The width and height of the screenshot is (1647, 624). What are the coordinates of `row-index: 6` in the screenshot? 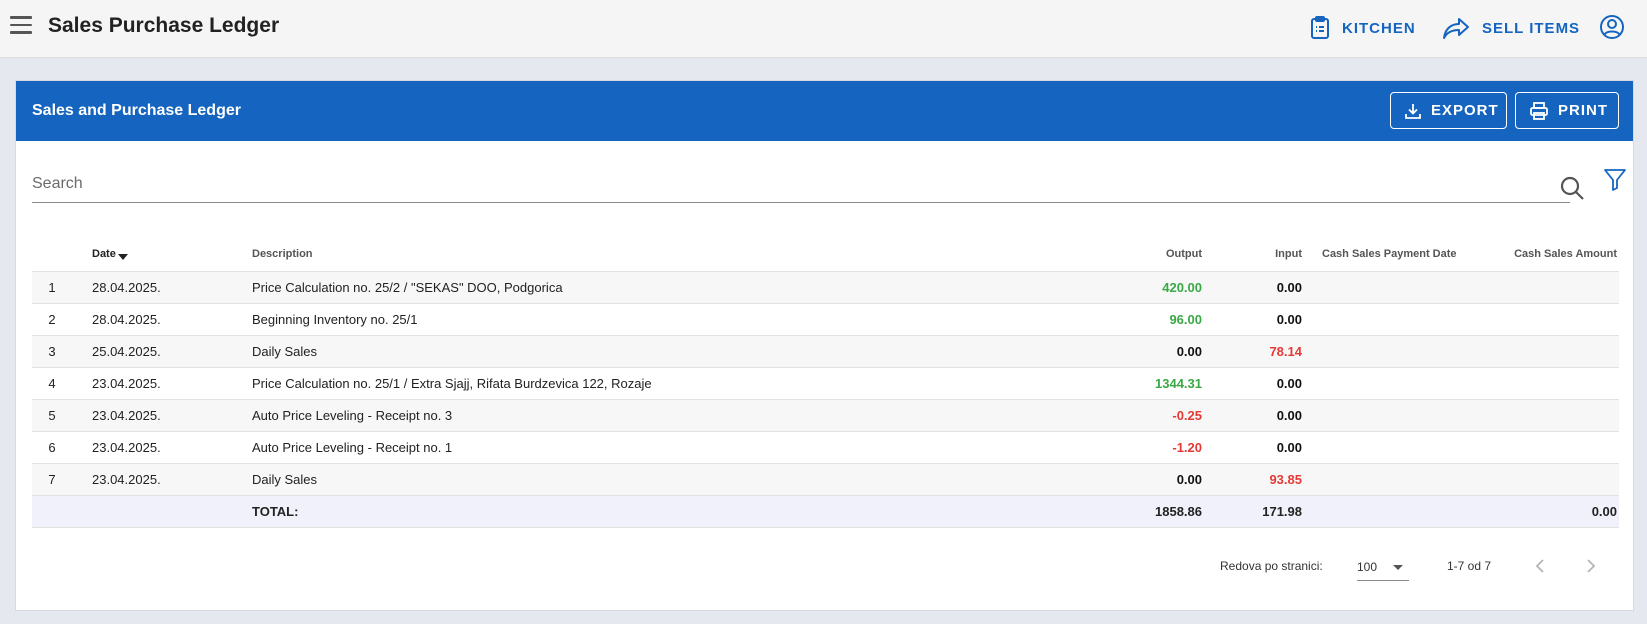 It's located at (52, 447).